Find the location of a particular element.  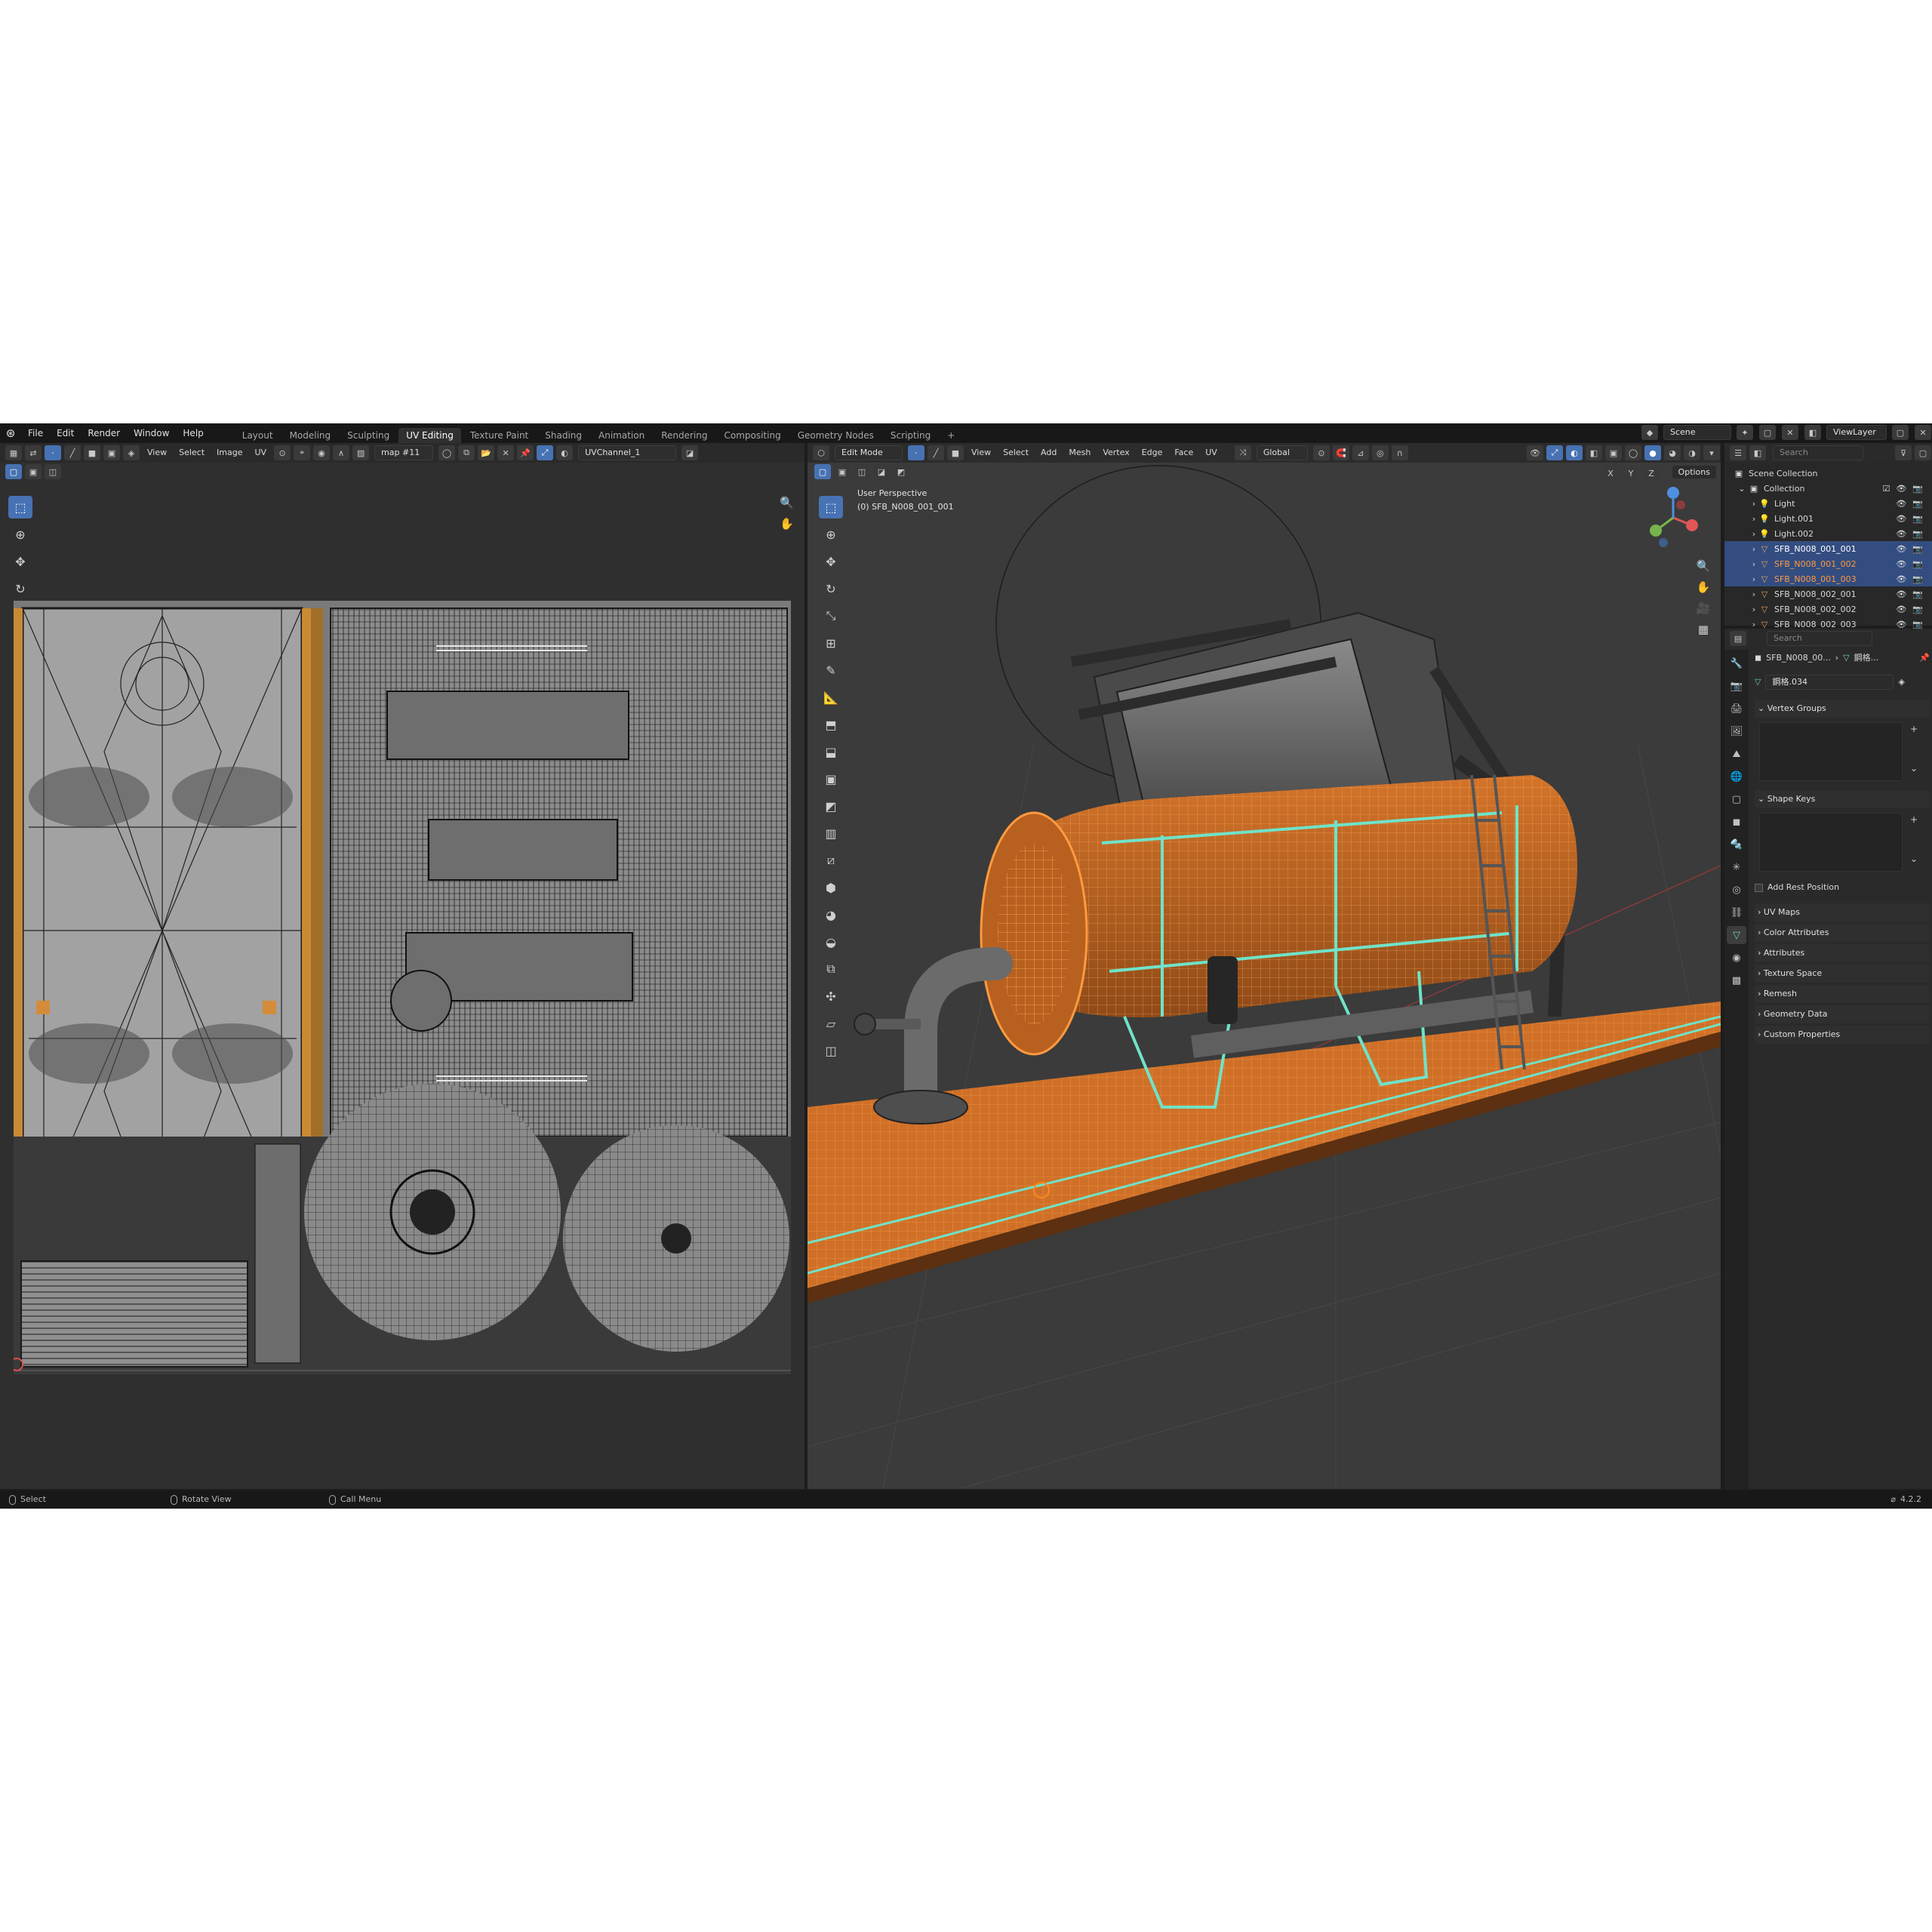

mode-selector: Edit Mode is located at coordinates (869, 452).